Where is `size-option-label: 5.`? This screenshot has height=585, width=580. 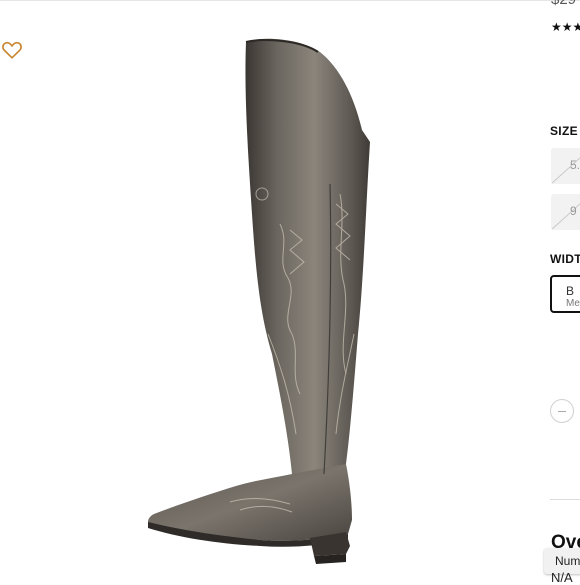 size-option-label: 5. is located at coordinates (575, 165).